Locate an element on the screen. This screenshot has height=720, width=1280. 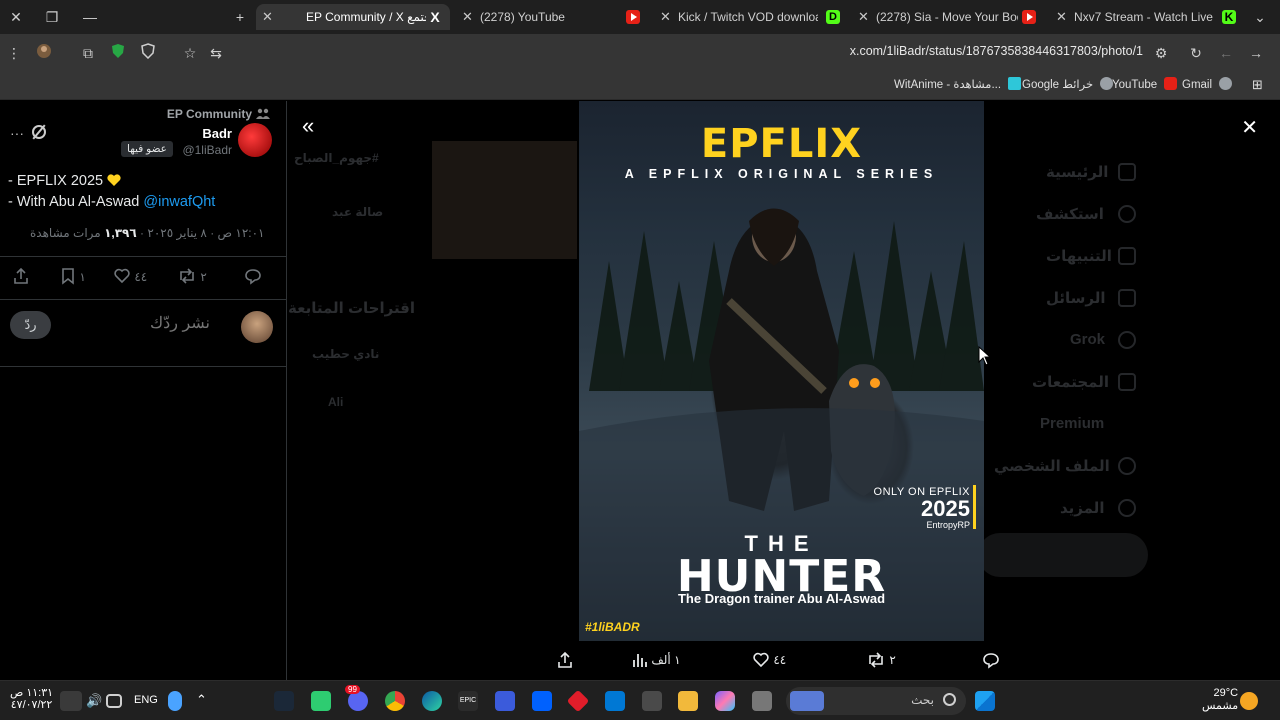
forward-icon: → is located at coordinates (1256, 53).